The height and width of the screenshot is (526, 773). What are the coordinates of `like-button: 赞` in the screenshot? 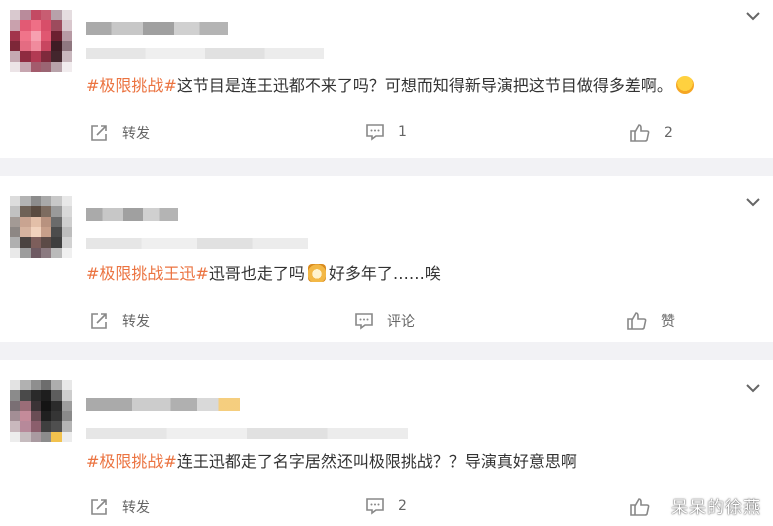 It's located at (651, 321).